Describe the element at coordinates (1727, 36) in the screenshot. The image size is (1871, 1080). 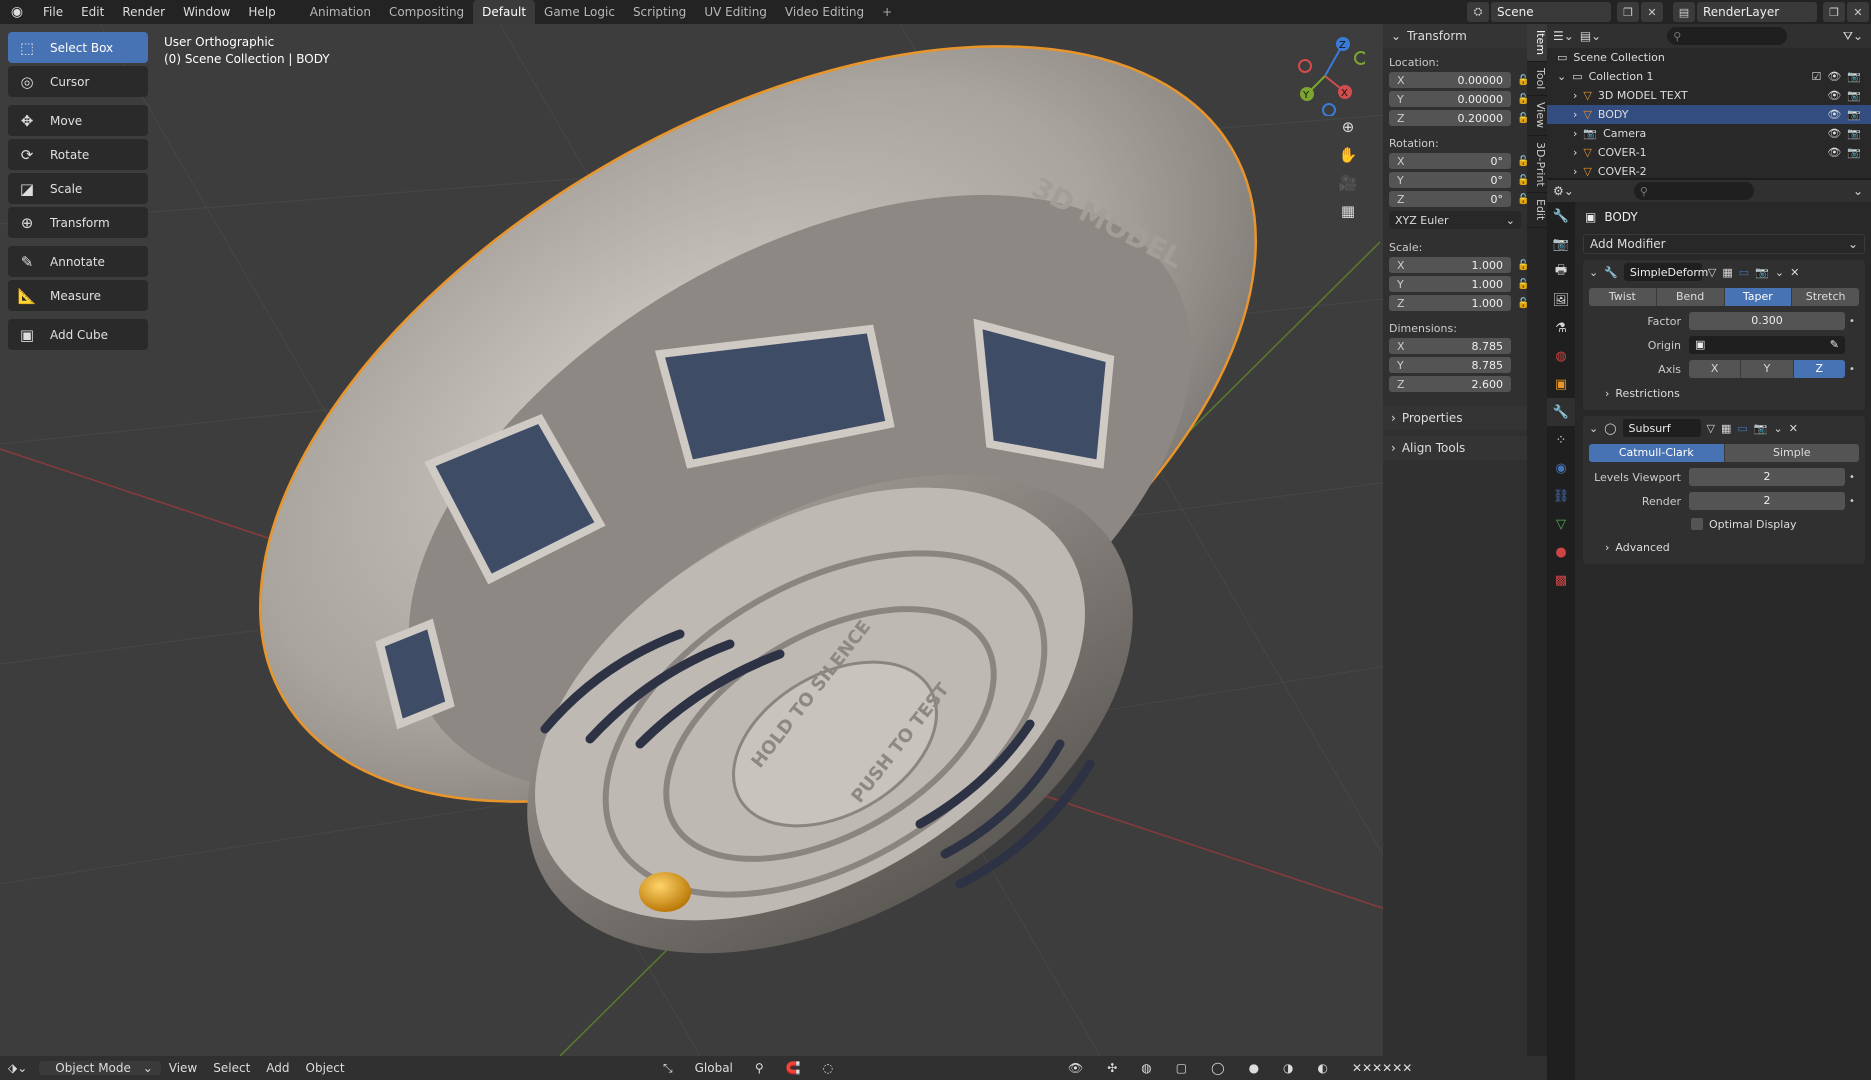
I see `outliner-search-input: ⚲` at that location.